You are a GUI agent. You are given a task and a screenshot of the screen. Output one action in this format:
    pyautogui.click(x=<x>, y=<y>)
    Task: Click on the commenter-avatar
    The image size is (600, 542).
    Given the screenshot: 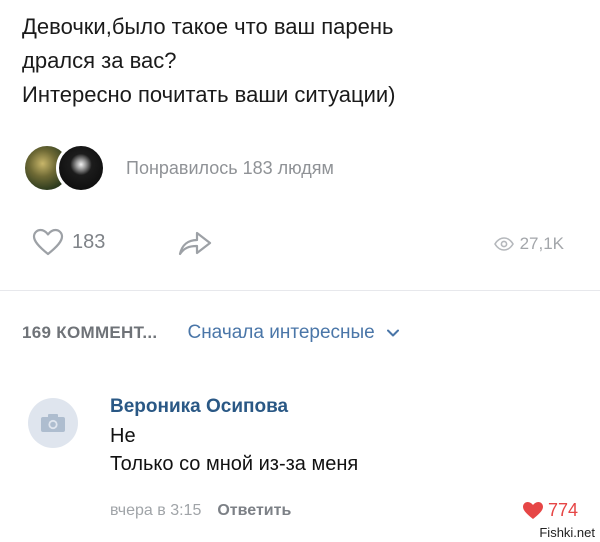 What is the action you would take?
    pyautogui.click(x=53, y=423)
    